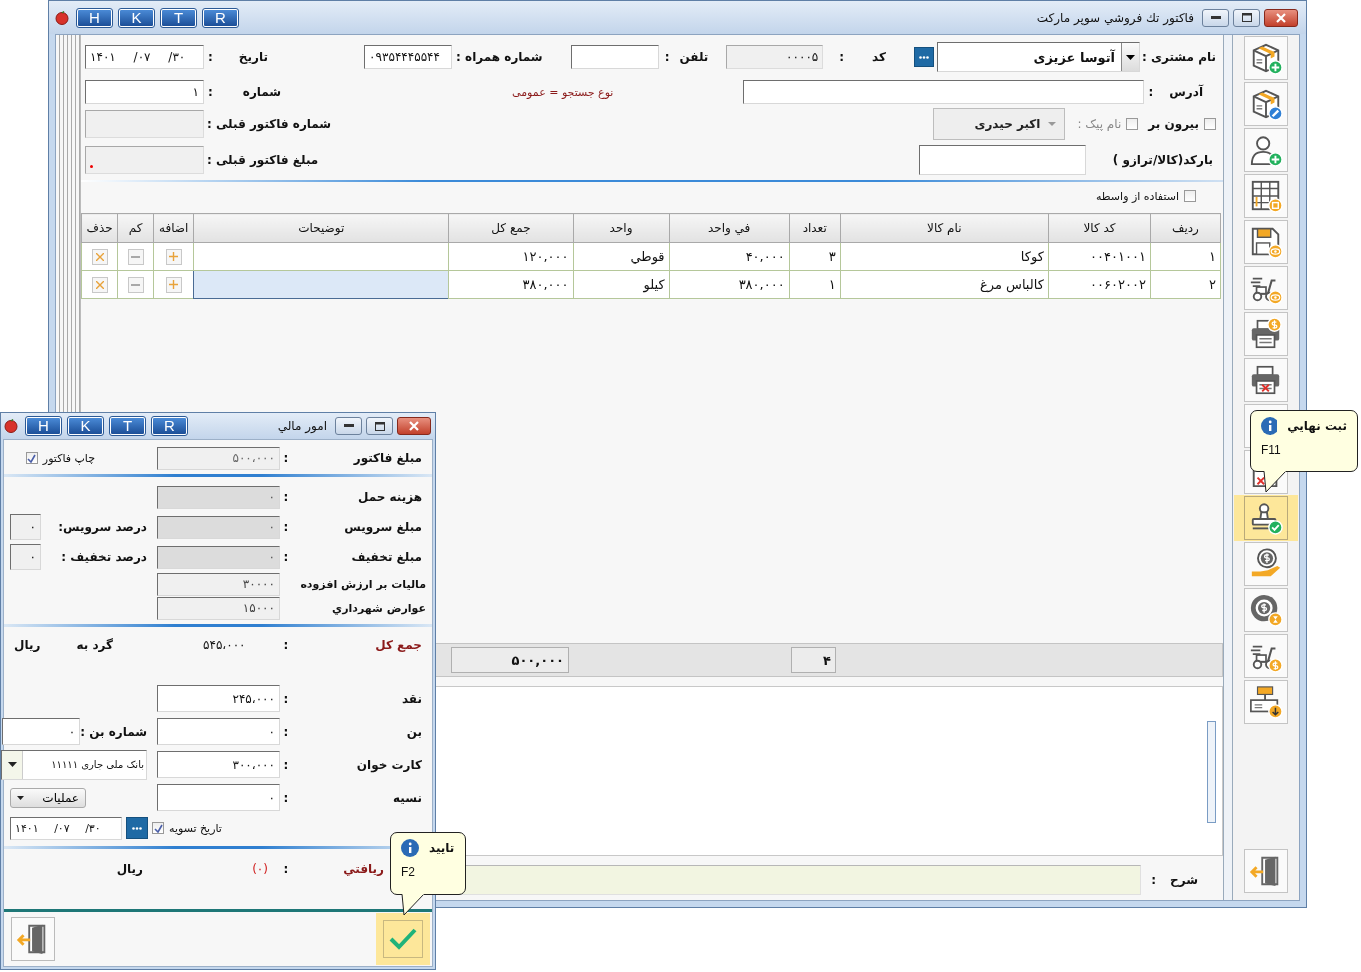 The height and width of the screenshot is (972, 1361). I want to click on round-label: گرد به, so click(94, 645).